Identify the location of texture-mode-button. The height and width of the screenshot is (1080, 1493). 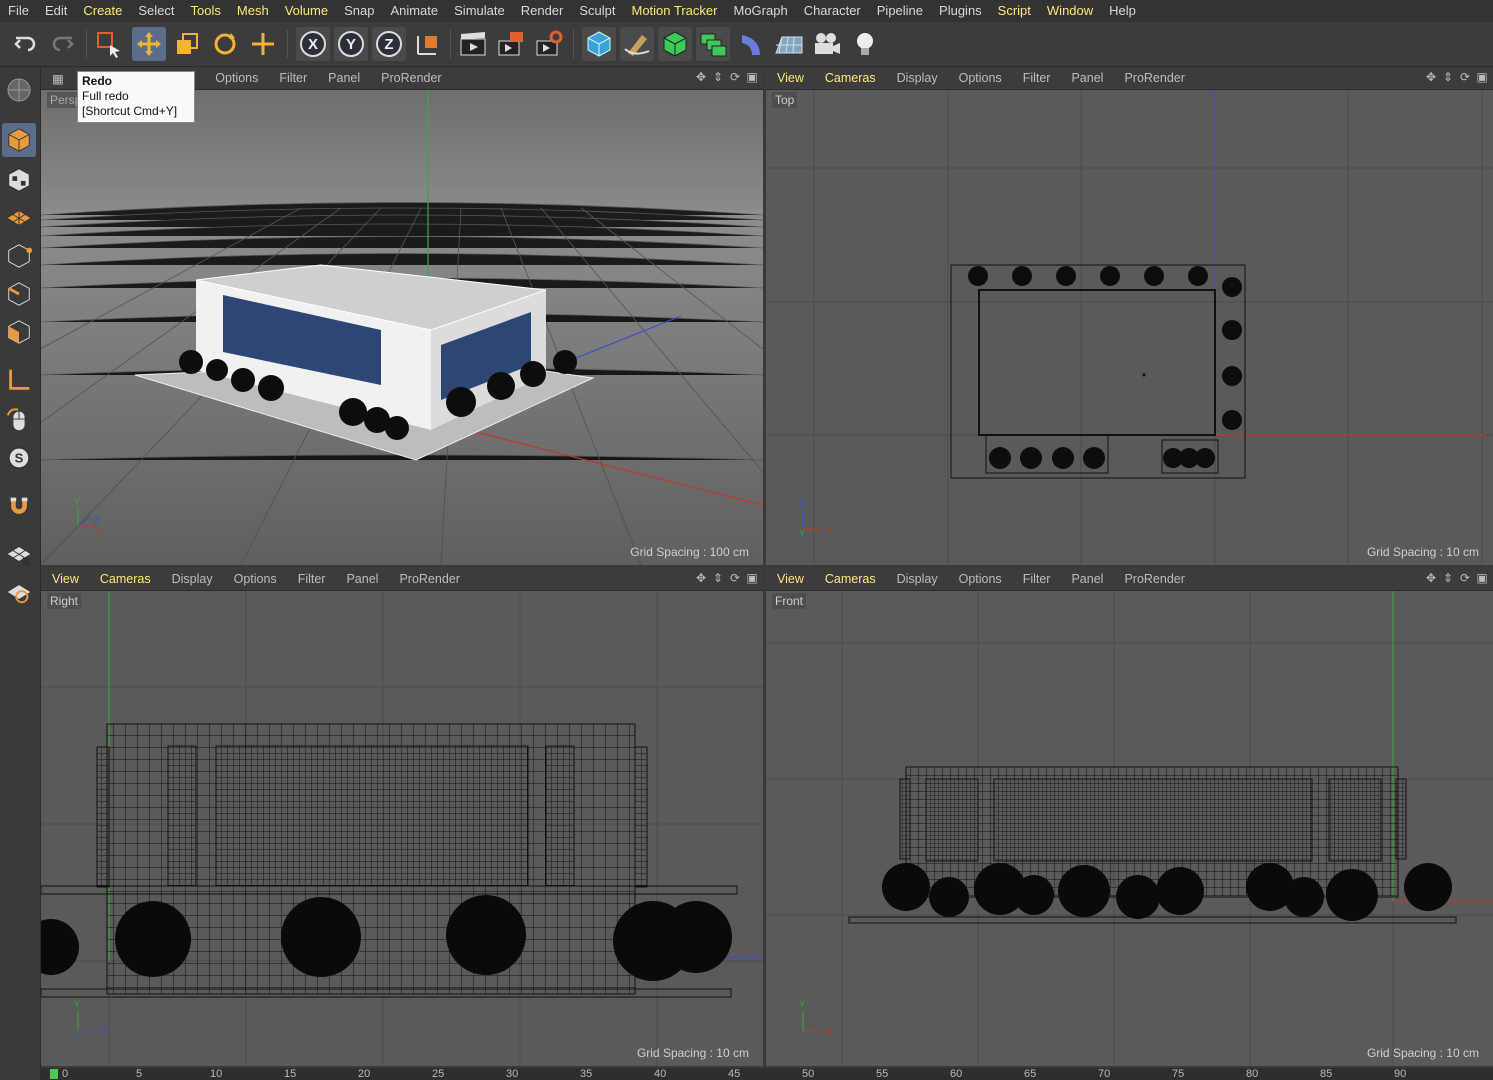
(19, 180).